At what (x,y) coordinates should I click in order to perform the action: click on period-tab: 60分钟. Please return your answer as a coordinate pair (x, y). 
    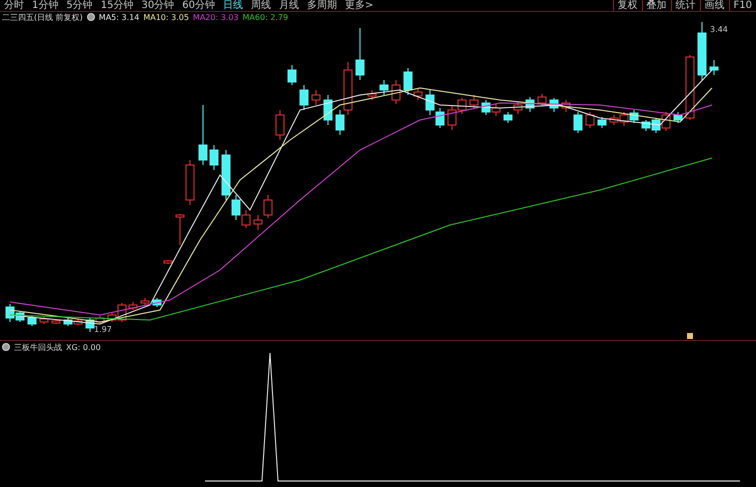
    Looking at the image, I should click on (198, 5).